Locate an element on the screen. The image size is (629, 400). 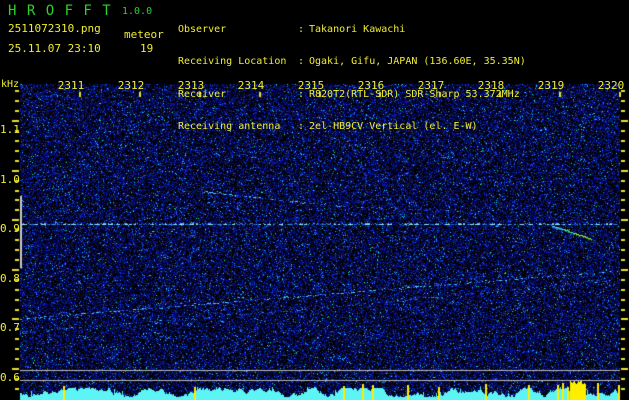
freq-label: 1.0 is located at coordinates (10, 179).